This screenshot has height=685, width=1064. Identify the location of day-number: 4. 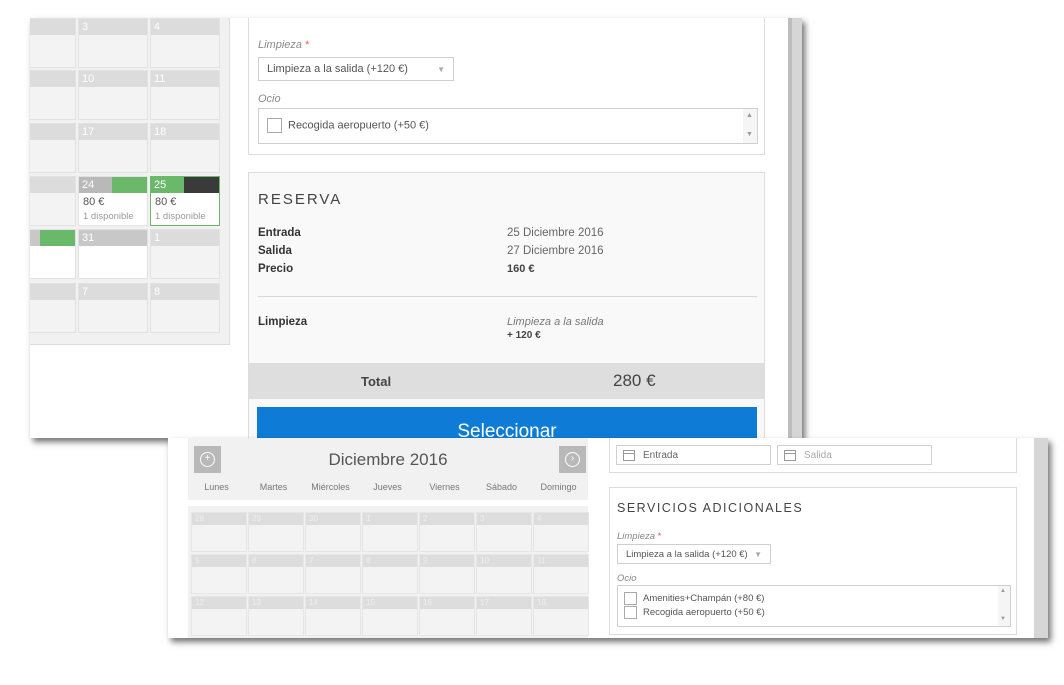
(561, 519).